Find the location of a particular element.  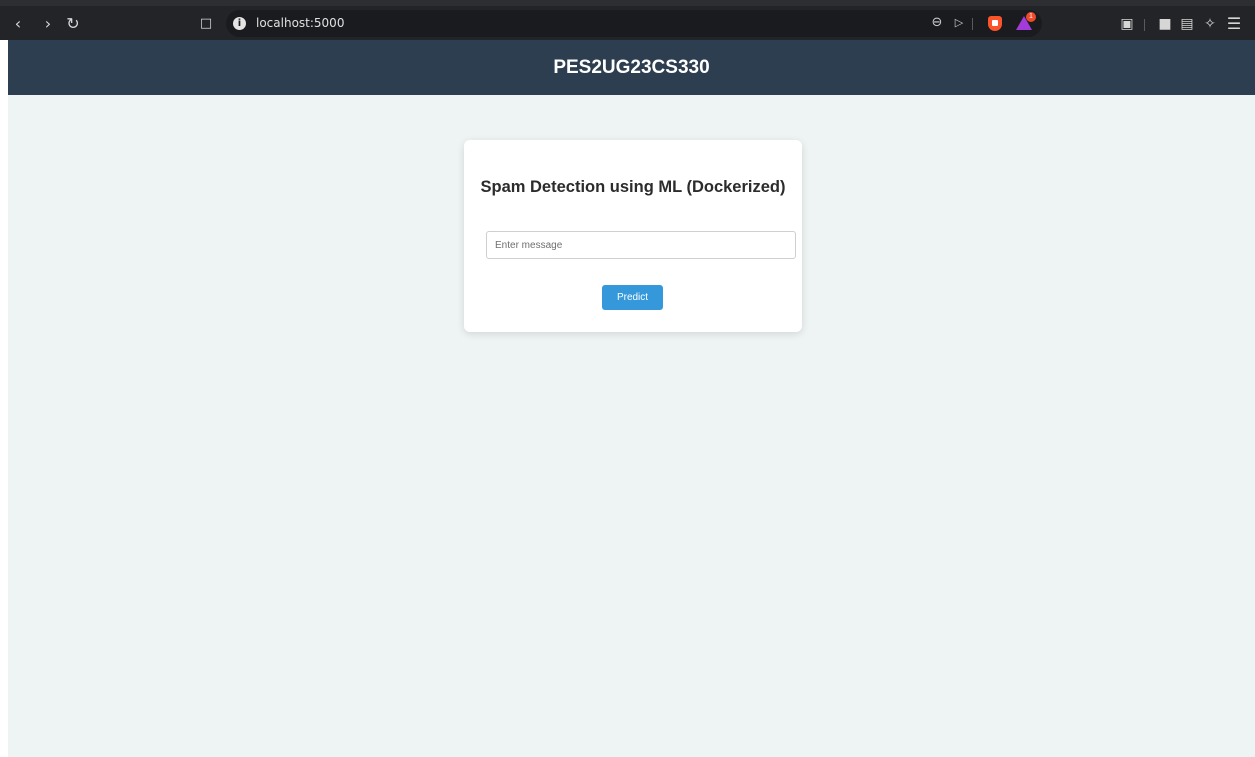

chevron-right-icon: › is located at coordinates (48, 24).